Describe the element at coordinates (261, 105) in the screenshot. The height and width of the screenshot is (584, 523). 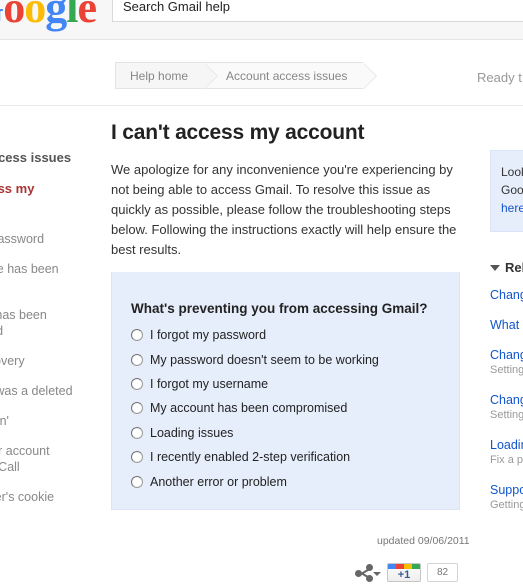
I see `breadcrumb-divider` at that location.